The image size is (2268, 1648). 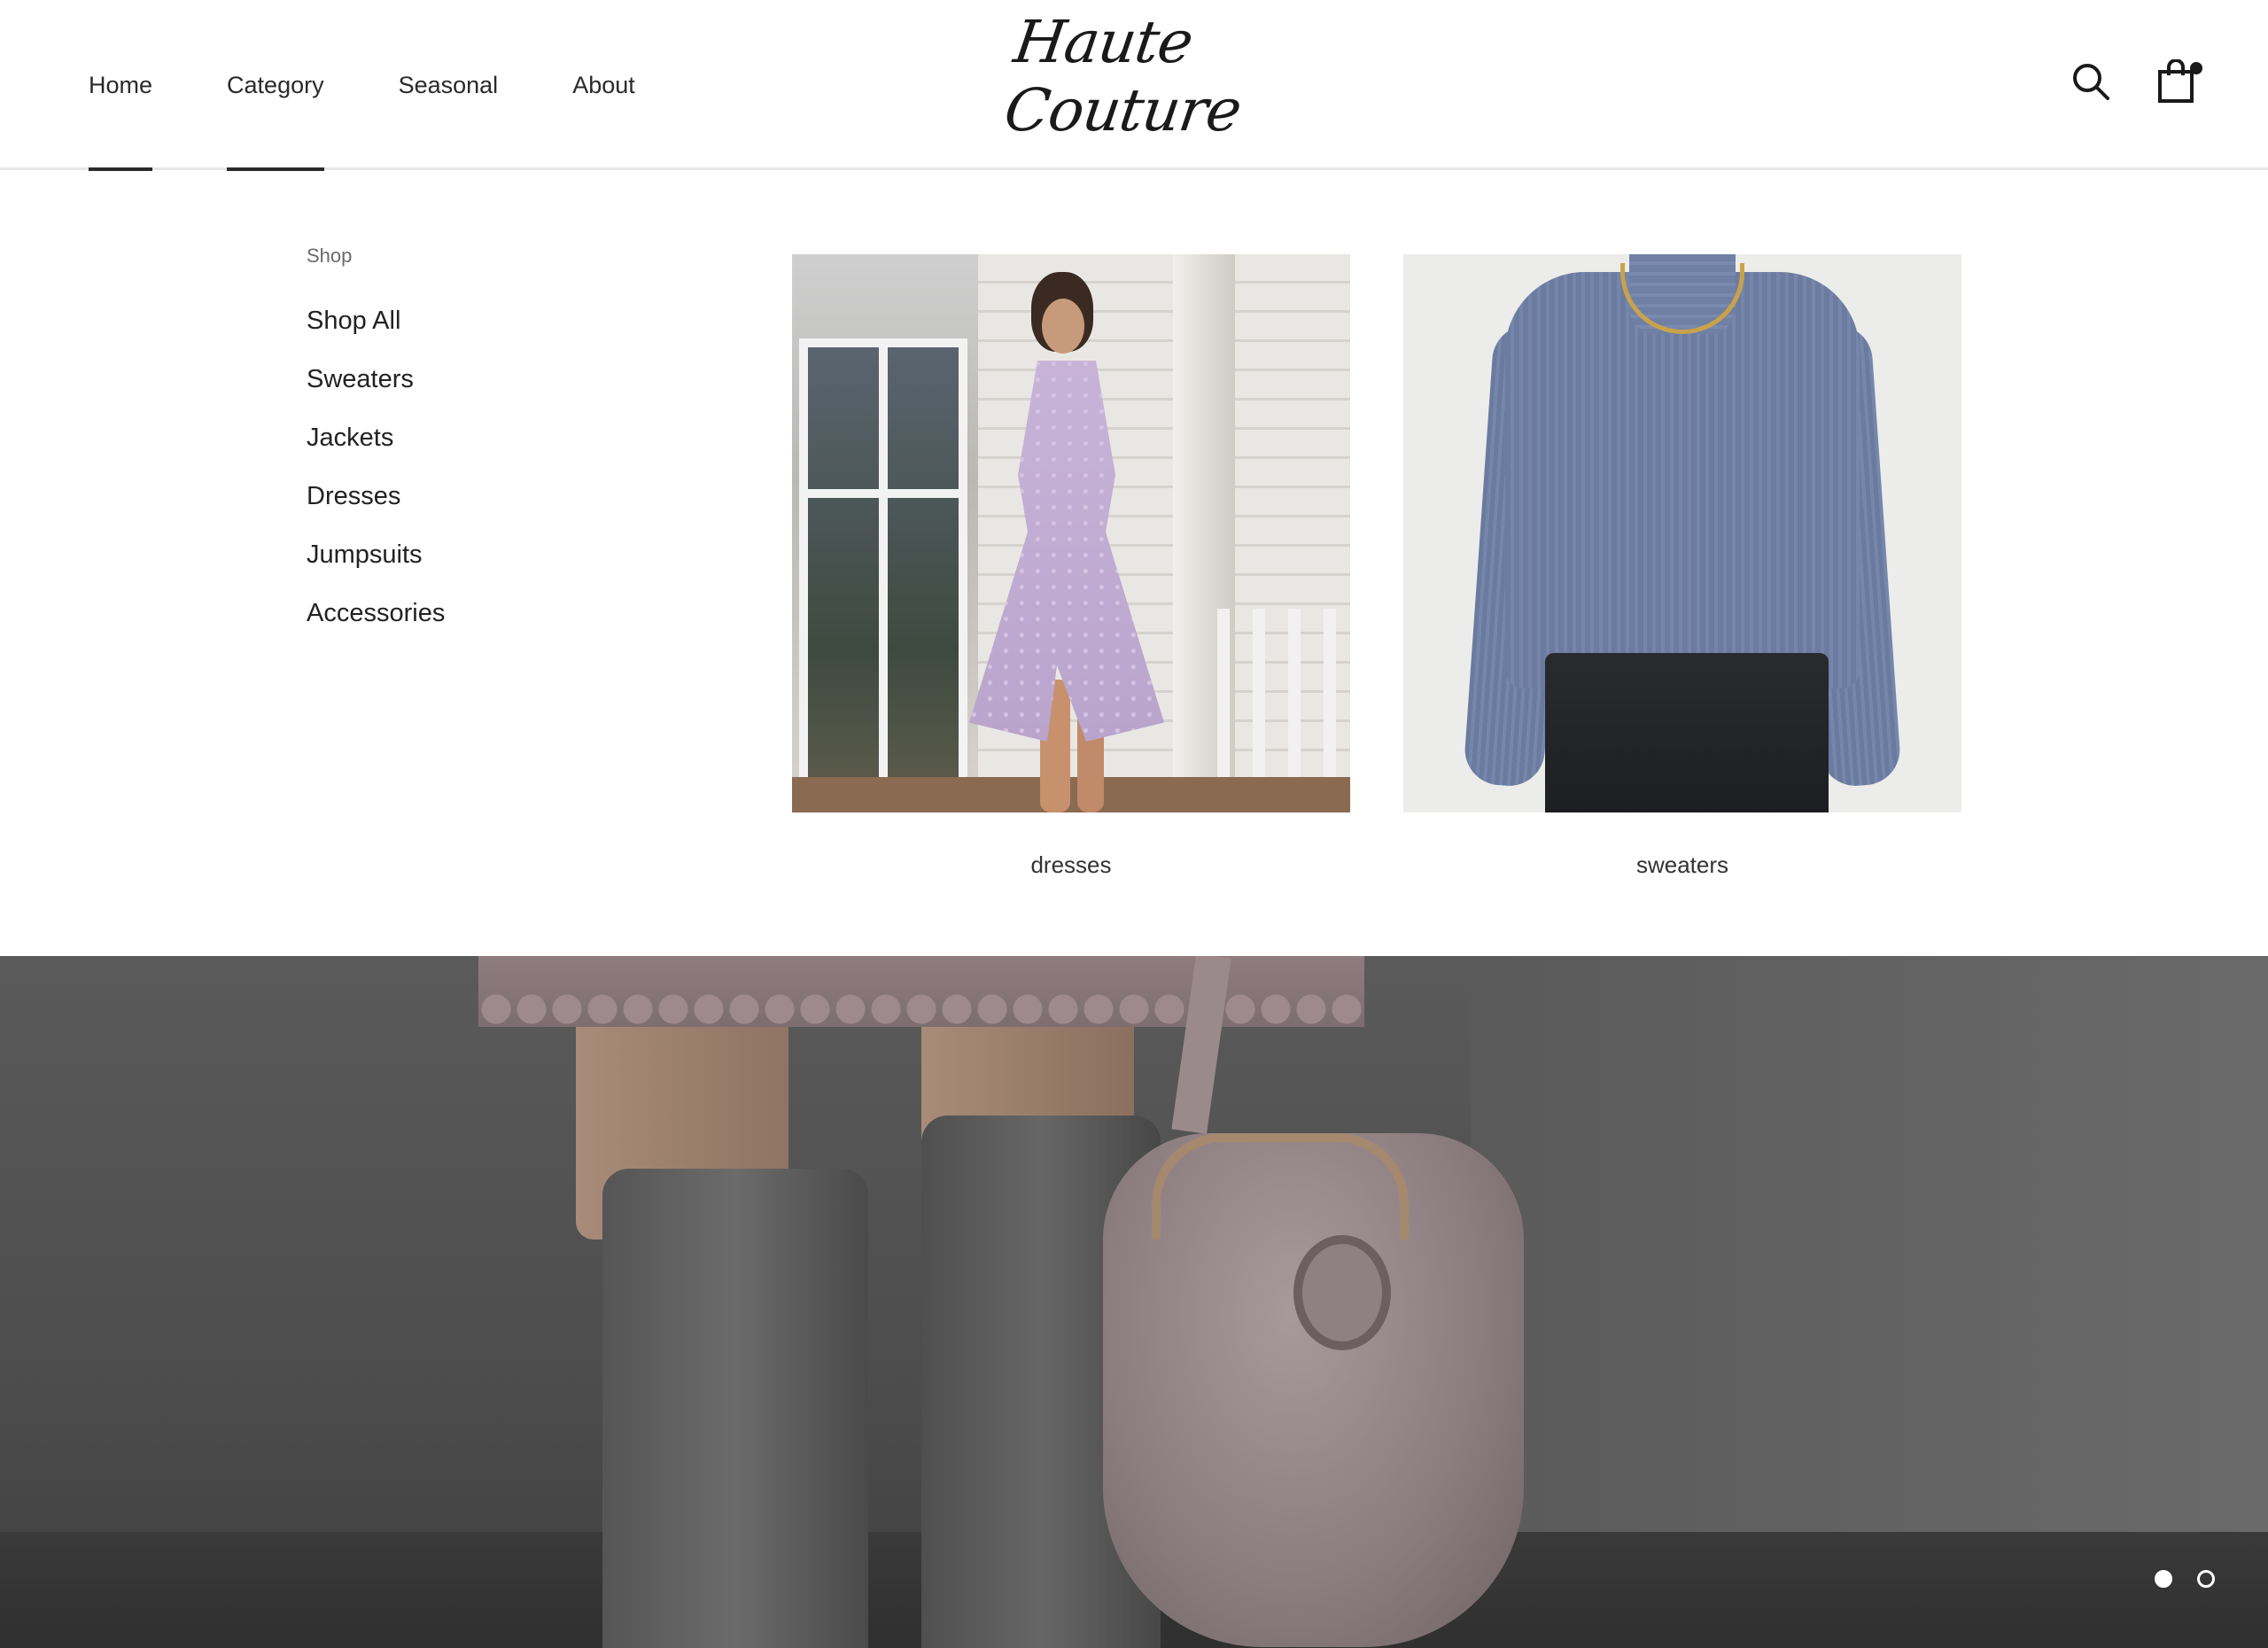 I want to click on header-actions, so click(x=2136, y=81).